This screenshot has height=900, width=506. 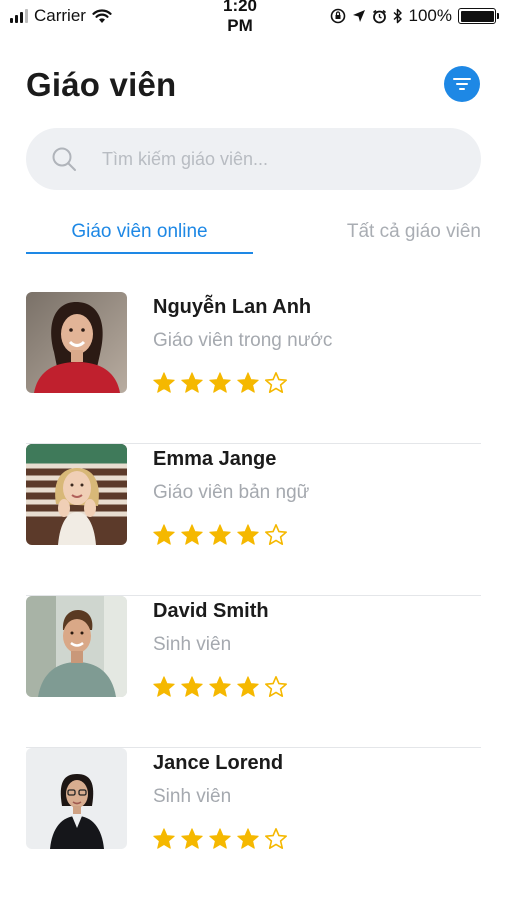 I want to click on status-bar: Carrier 1:20 PM 100%, so click(x=253, y=17).